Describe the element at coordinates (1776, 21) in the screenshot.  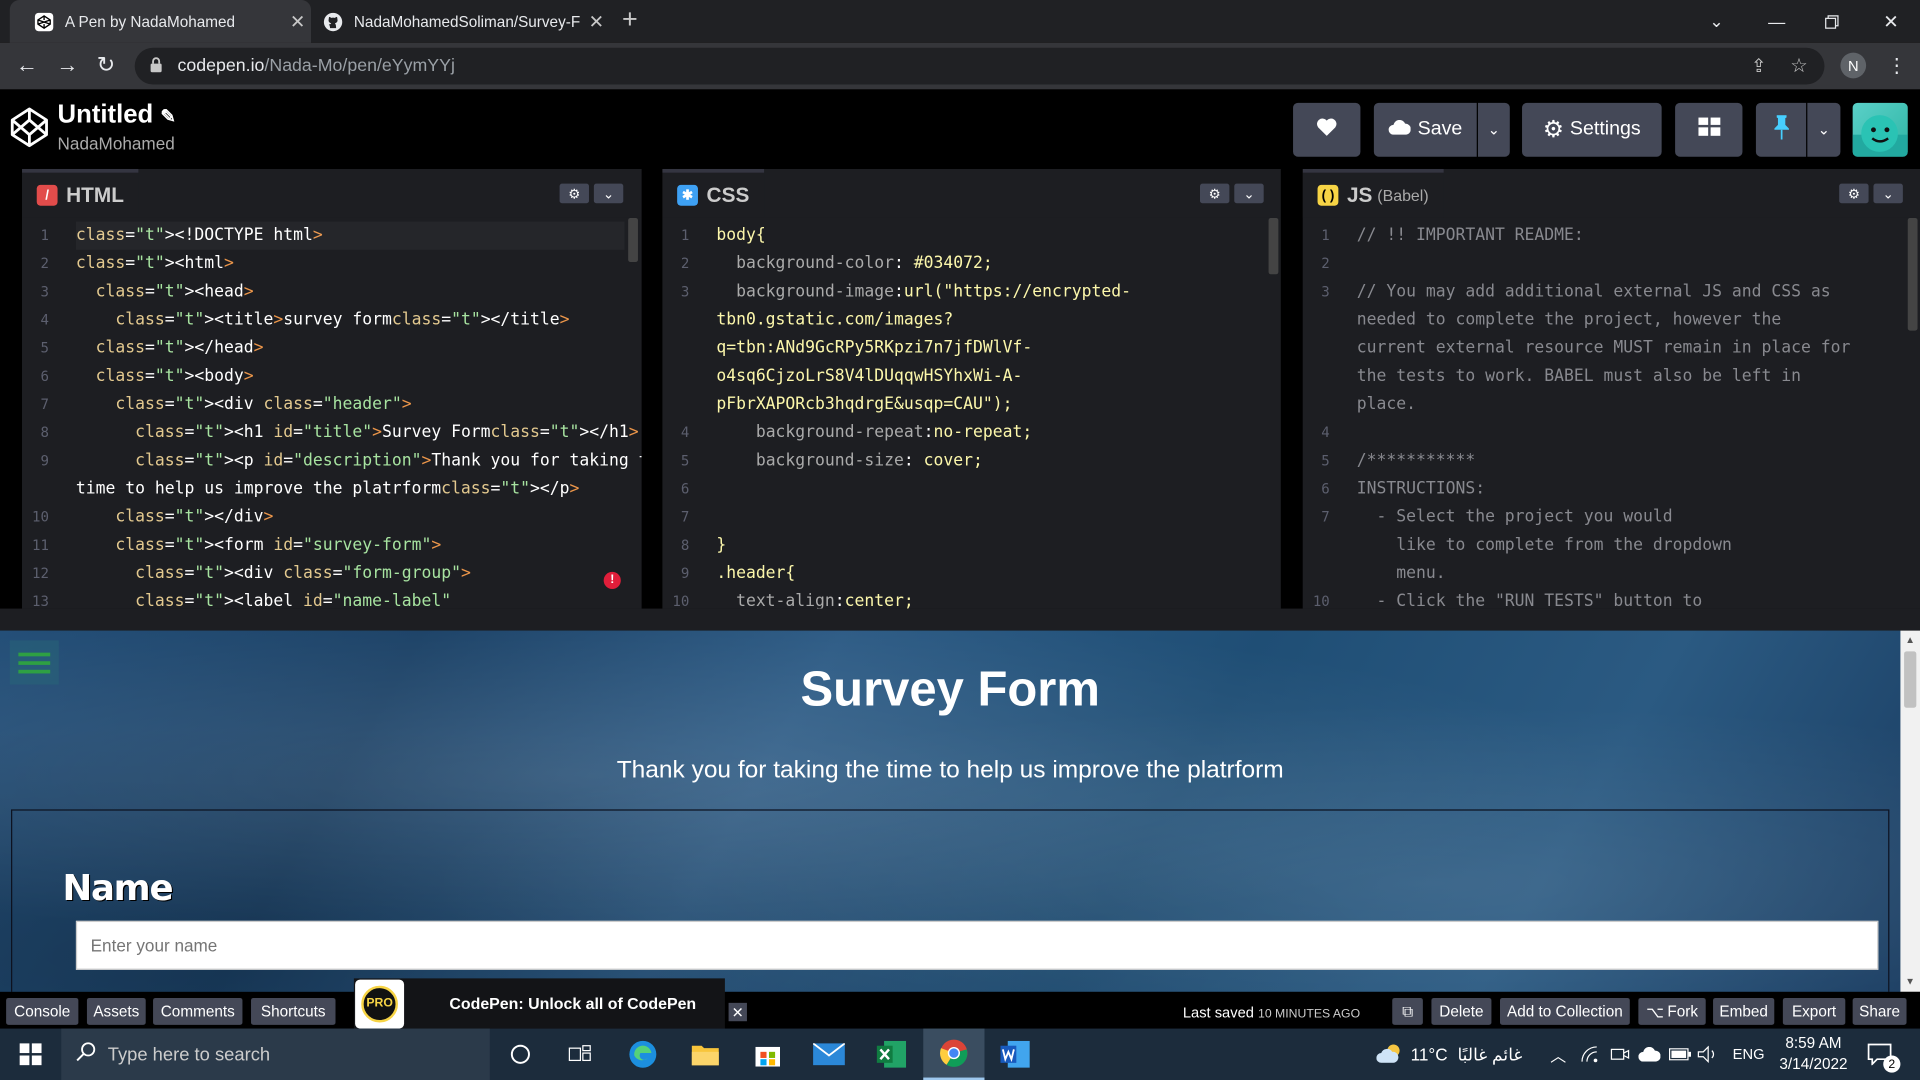
I see `minimize-icon: —` at that location.